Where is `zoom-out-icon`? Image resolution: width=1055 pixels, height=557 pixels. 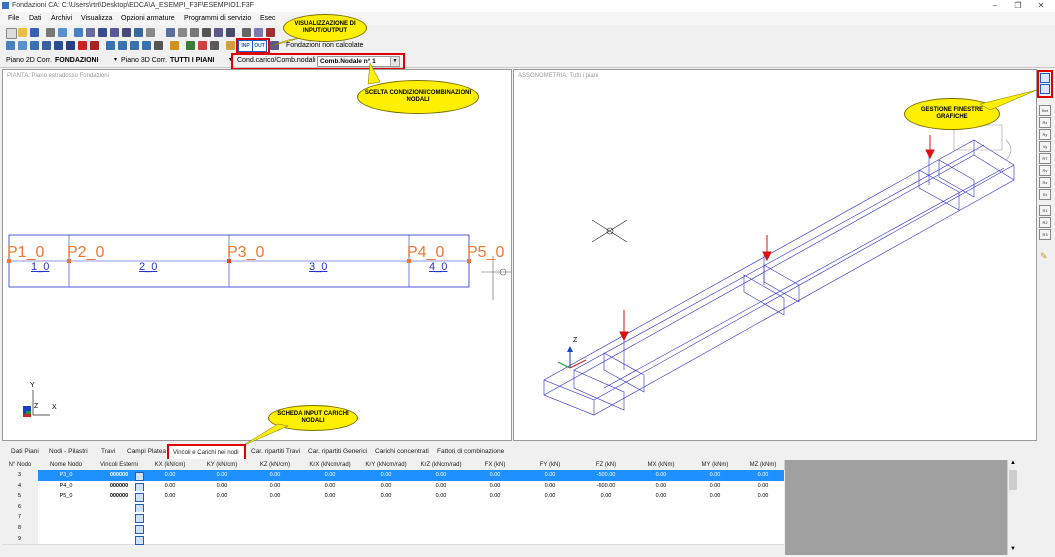 zoom-out-icon is located at coordinates (134, 45).